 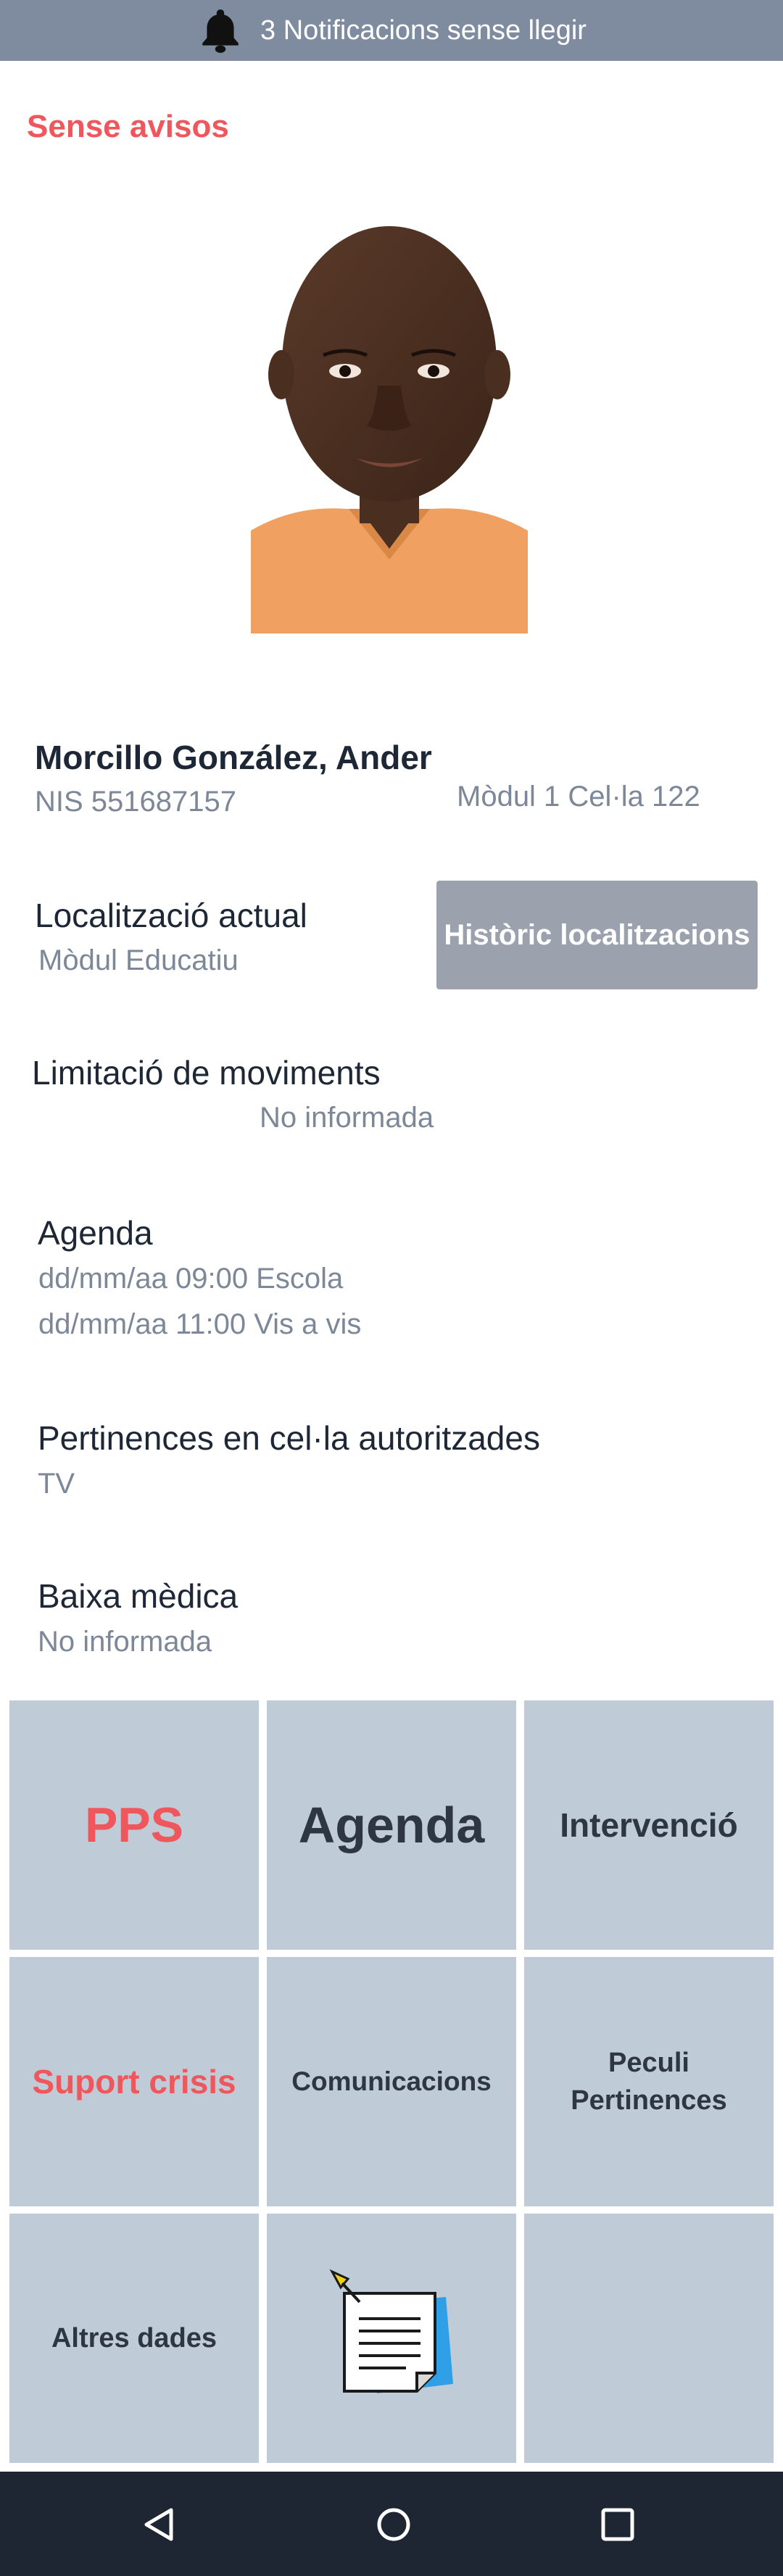 I want to click on nis-number: NIS 551687157, so click(x=136, y=802).